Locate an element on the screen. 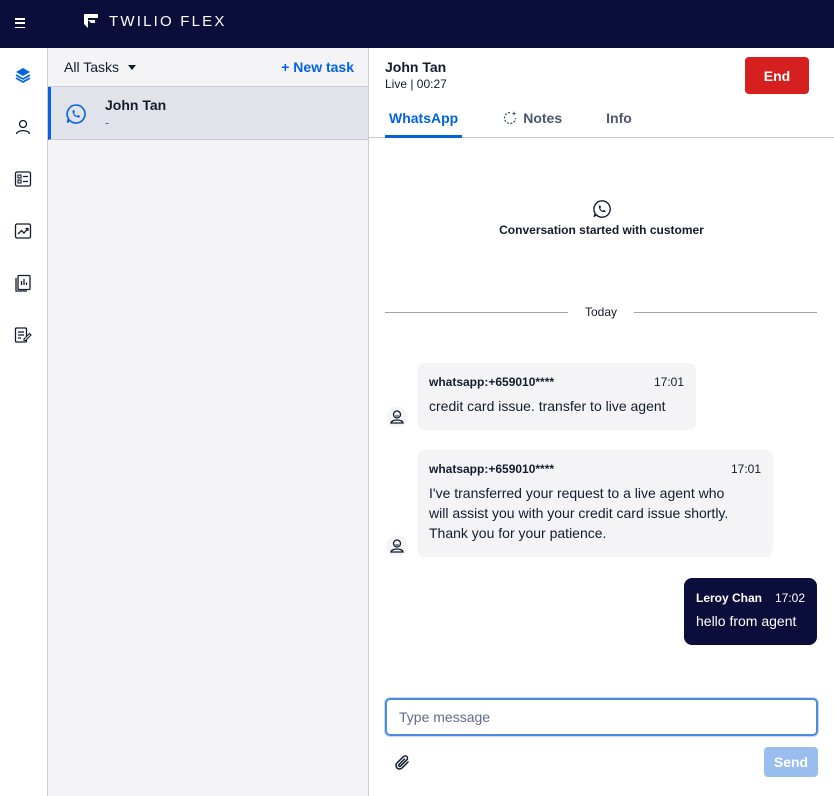  task-card: John Tan - is located at coordinates (208, 113).